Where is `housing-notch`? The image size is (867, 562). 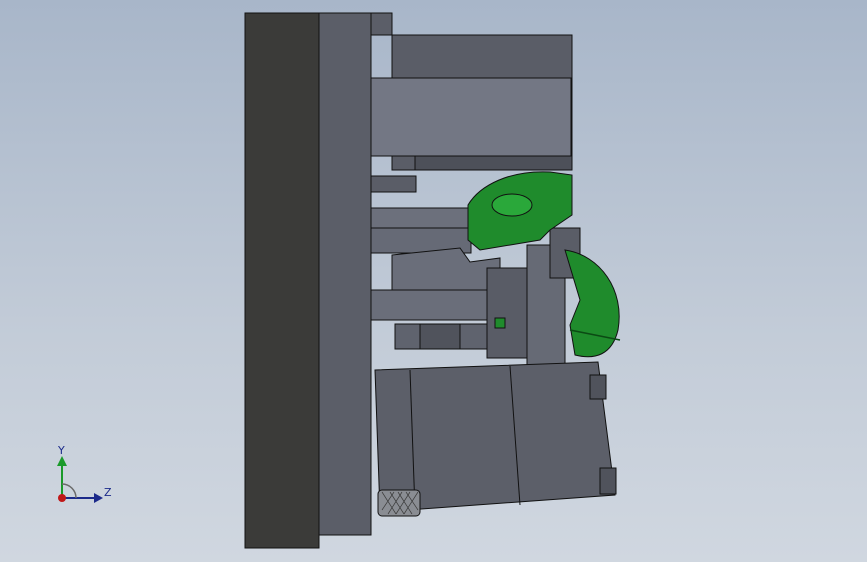
housing-notch is located at coordinates (598, 387).